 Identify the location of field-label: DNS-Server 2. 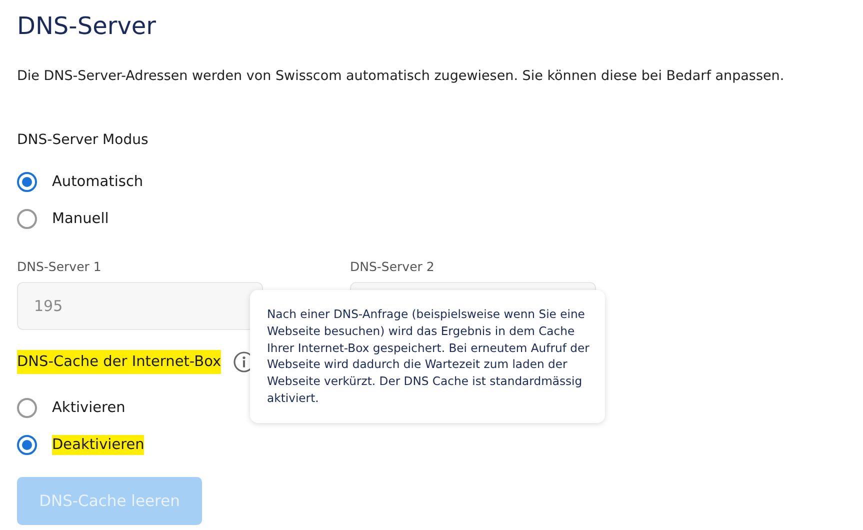
(393, 266).